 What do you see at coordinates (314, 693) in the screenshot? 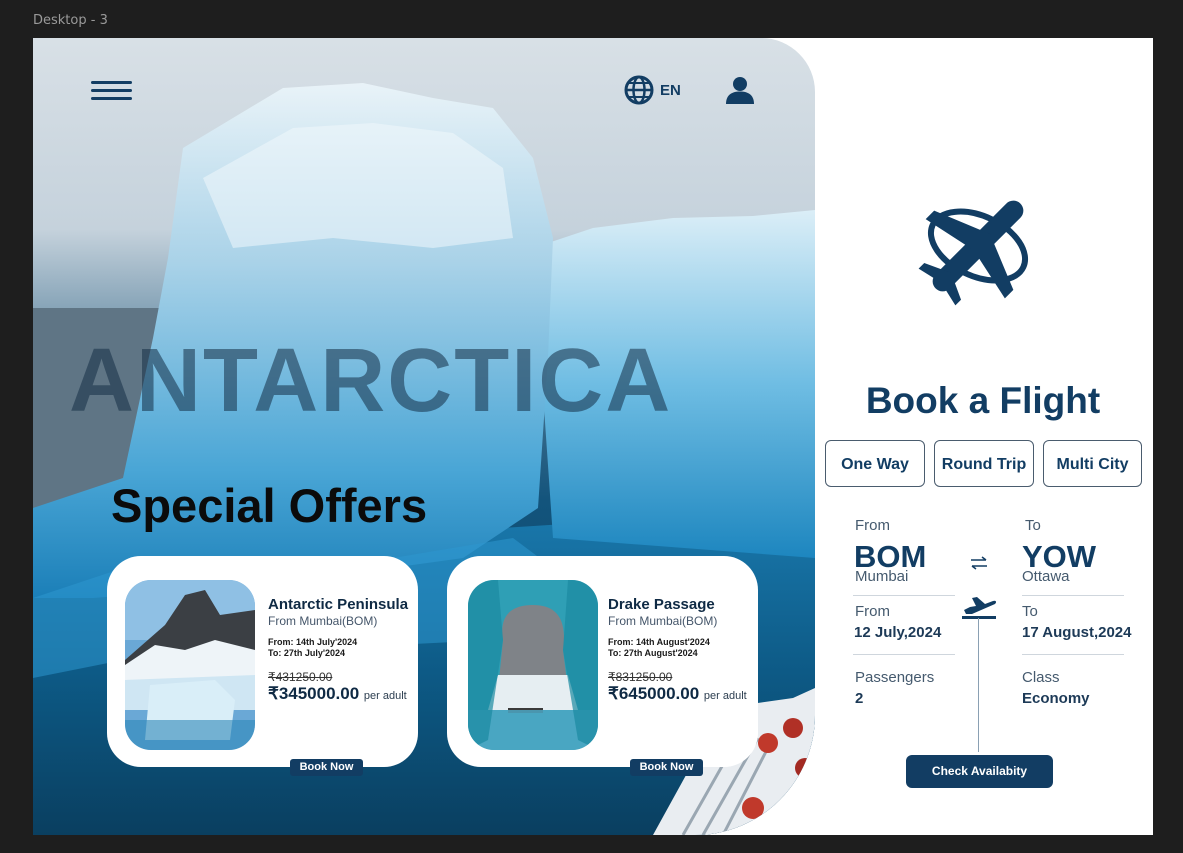
I see `offer-price: ₹345000.00` at bounding box center [314, 693].